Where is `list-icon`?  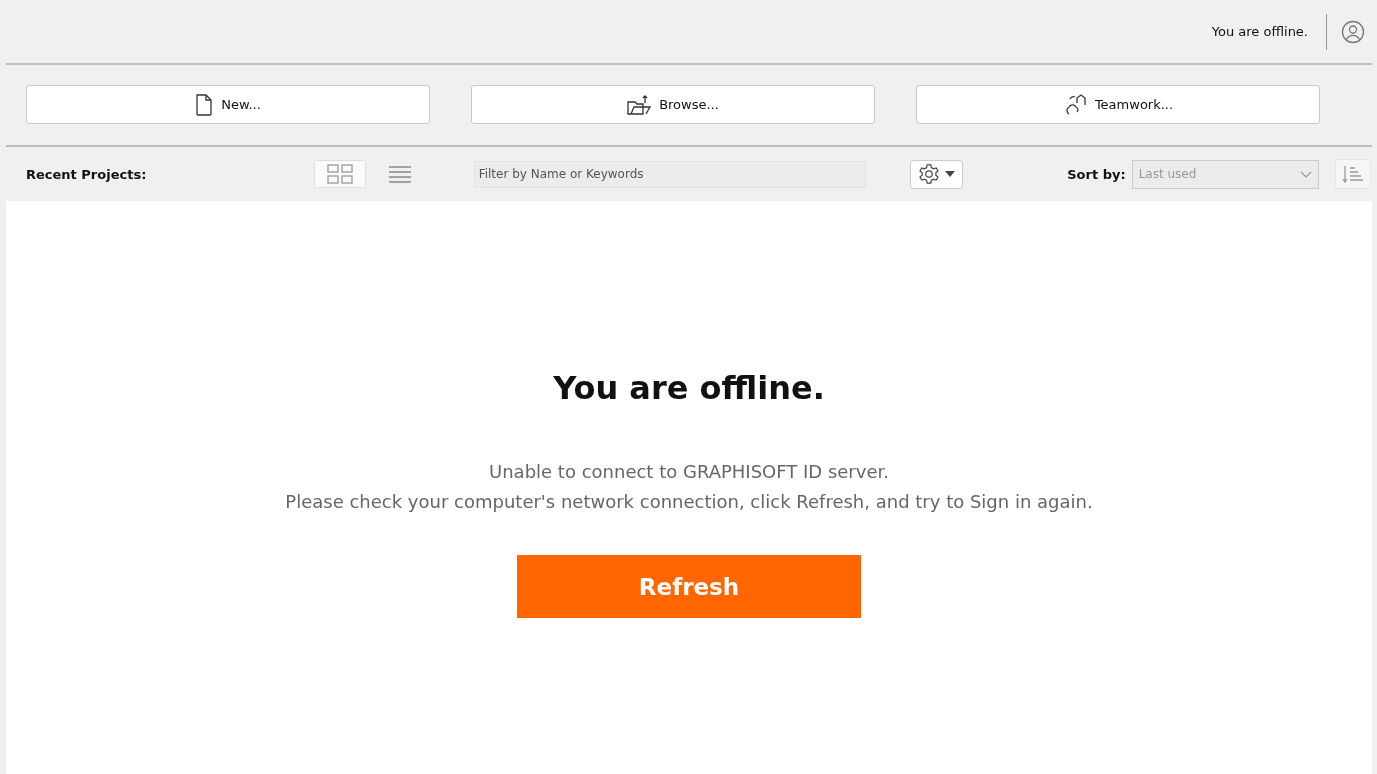 list-icon is located at coordinates (399, 174).